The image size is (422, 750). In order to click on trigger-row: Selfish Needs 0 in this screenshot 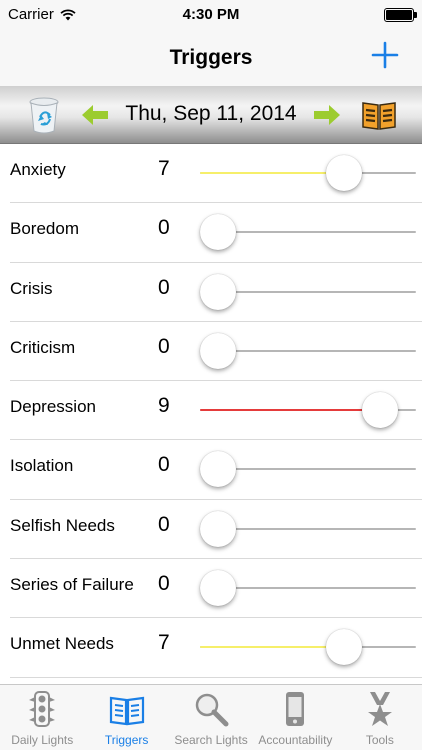, I will do `click(216, 530)`.